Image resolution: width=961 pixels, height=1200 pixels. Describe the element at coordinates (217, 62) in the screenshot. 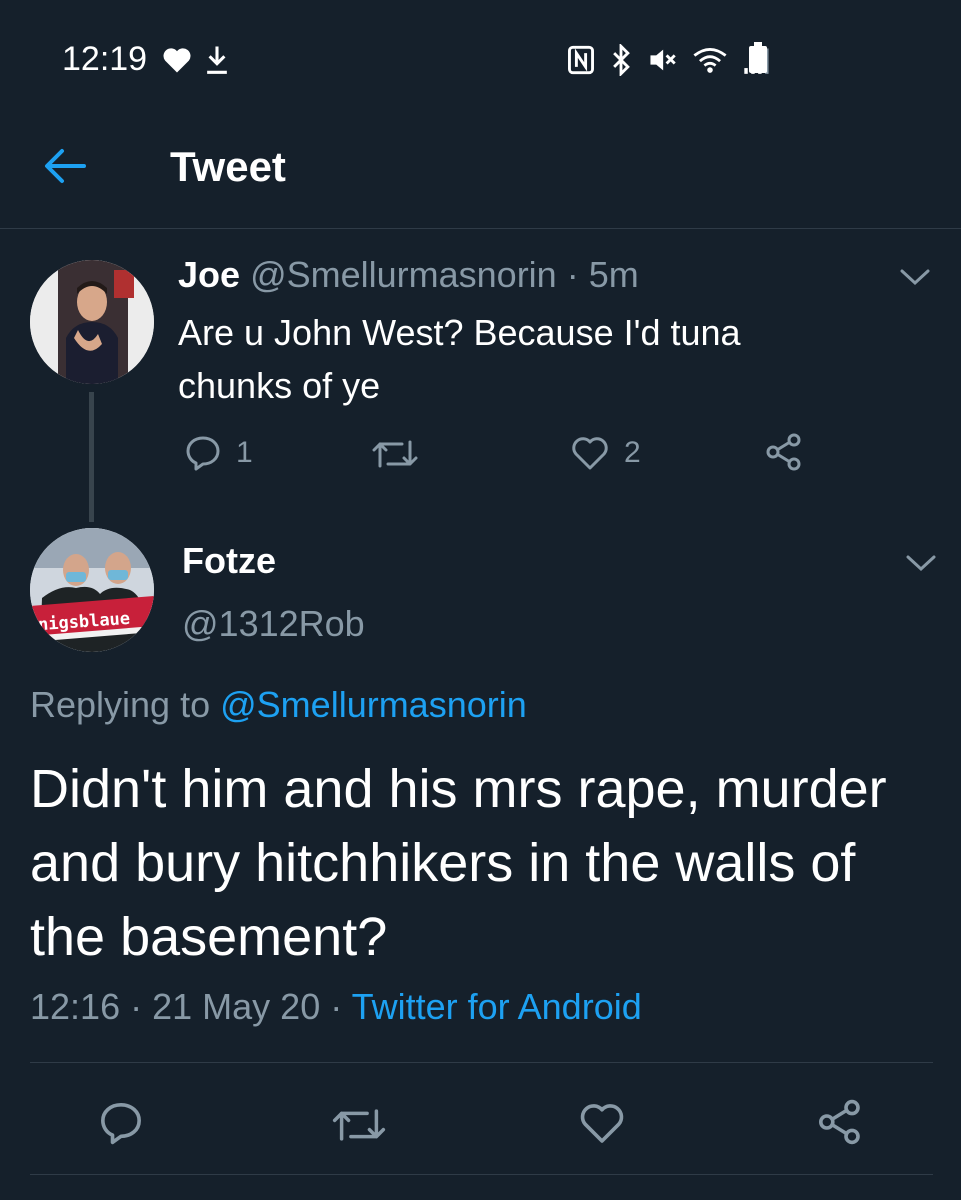

I see `download-icon` at that location.